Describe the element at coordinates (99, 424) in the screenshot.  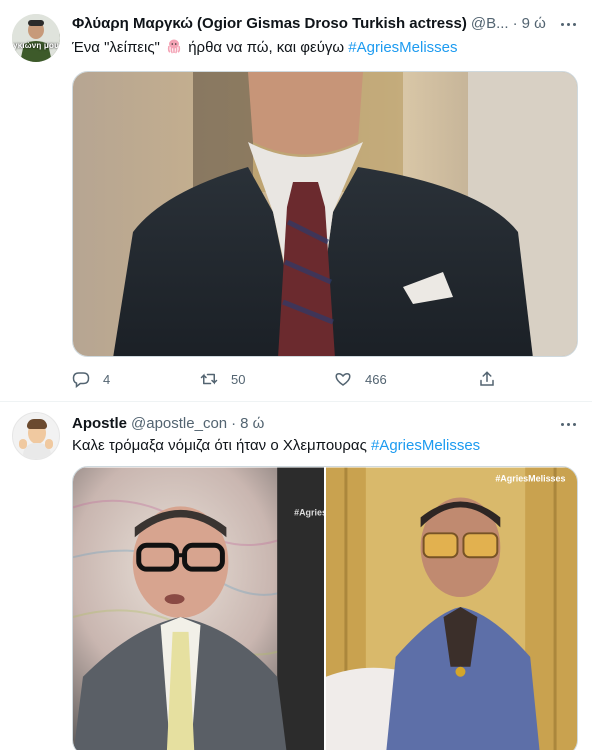
I see `author-name: Apostle` at that location.